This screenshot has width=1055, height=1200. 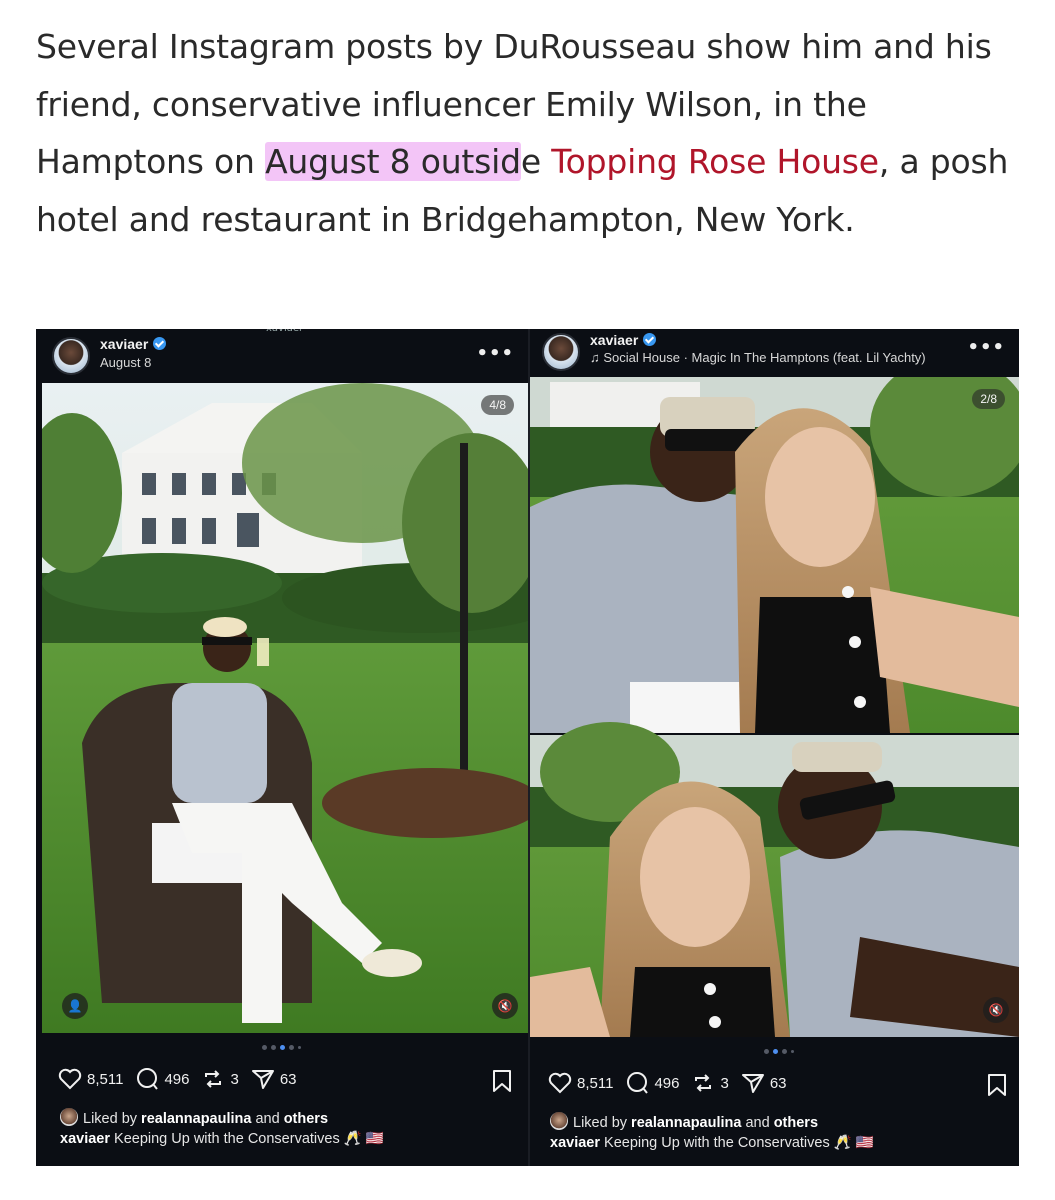 What do you see at coordinates (497, 405) in the screenshot?
I see `slide-counter: 4/8` at bounding box center [497, 405].